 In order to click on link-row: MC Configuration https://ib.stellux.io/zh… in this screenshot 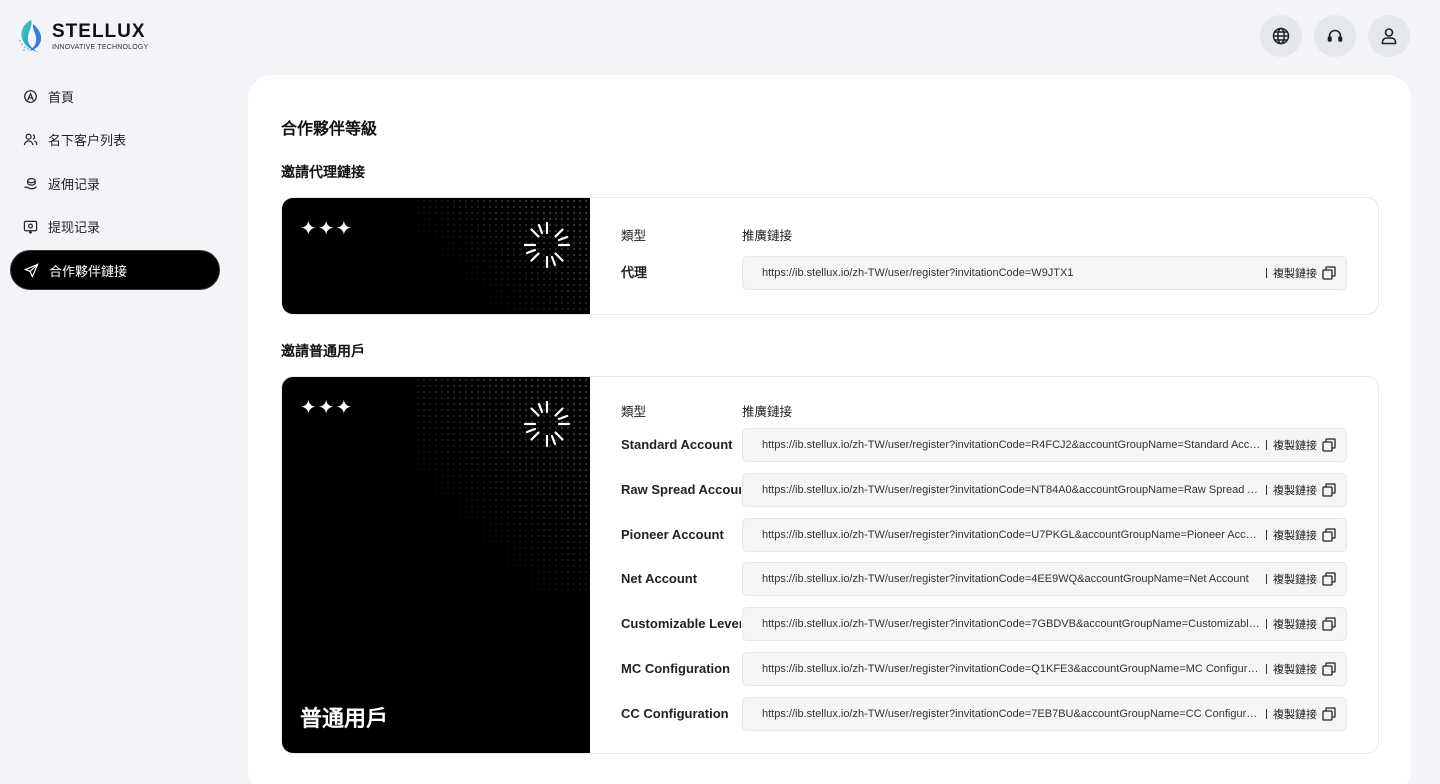, I will do `click(984, 669)`.